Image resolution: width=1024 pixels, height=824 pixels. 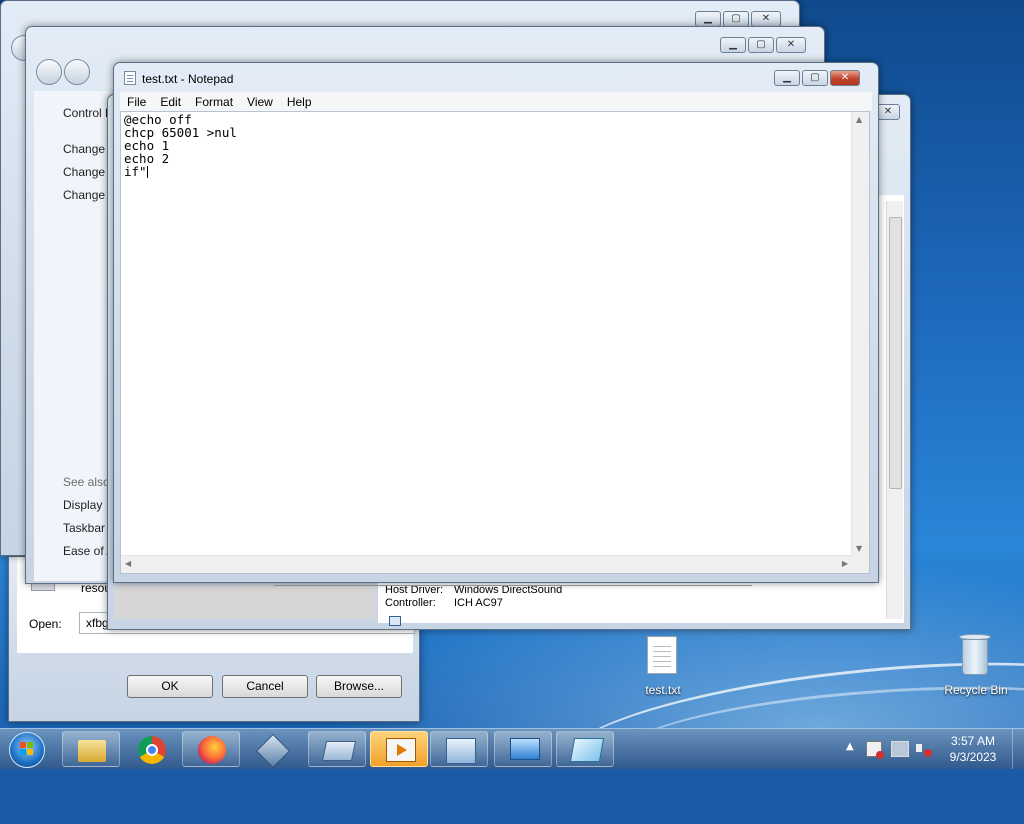 I want to click on media-icon, so click(x=401, y=750).